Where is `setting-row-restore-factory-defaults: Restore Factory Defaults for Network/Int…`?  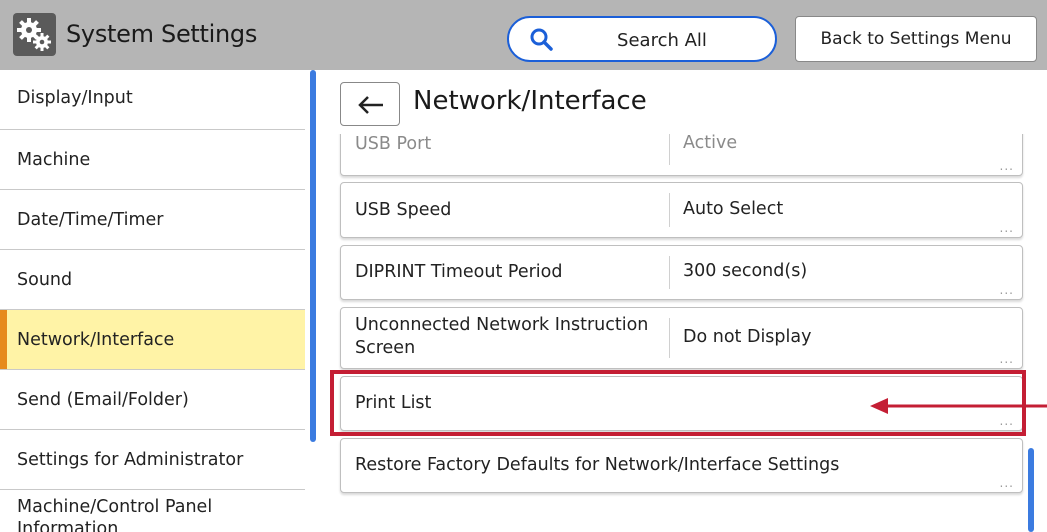 setting-row-restore-factory-defaults: Restore Factory Defaults for Network/Int… is located at coordinates (681, 465).